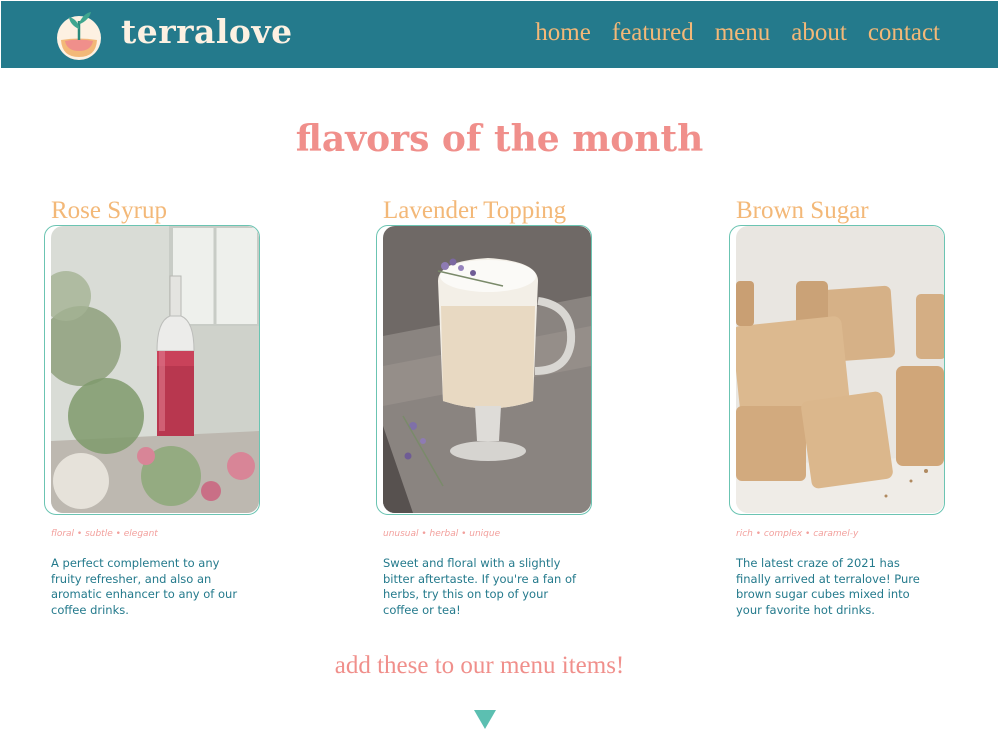 The width and height of the screenshot is (999, 750). I want to click on nav-about: about, so click(819, 33).